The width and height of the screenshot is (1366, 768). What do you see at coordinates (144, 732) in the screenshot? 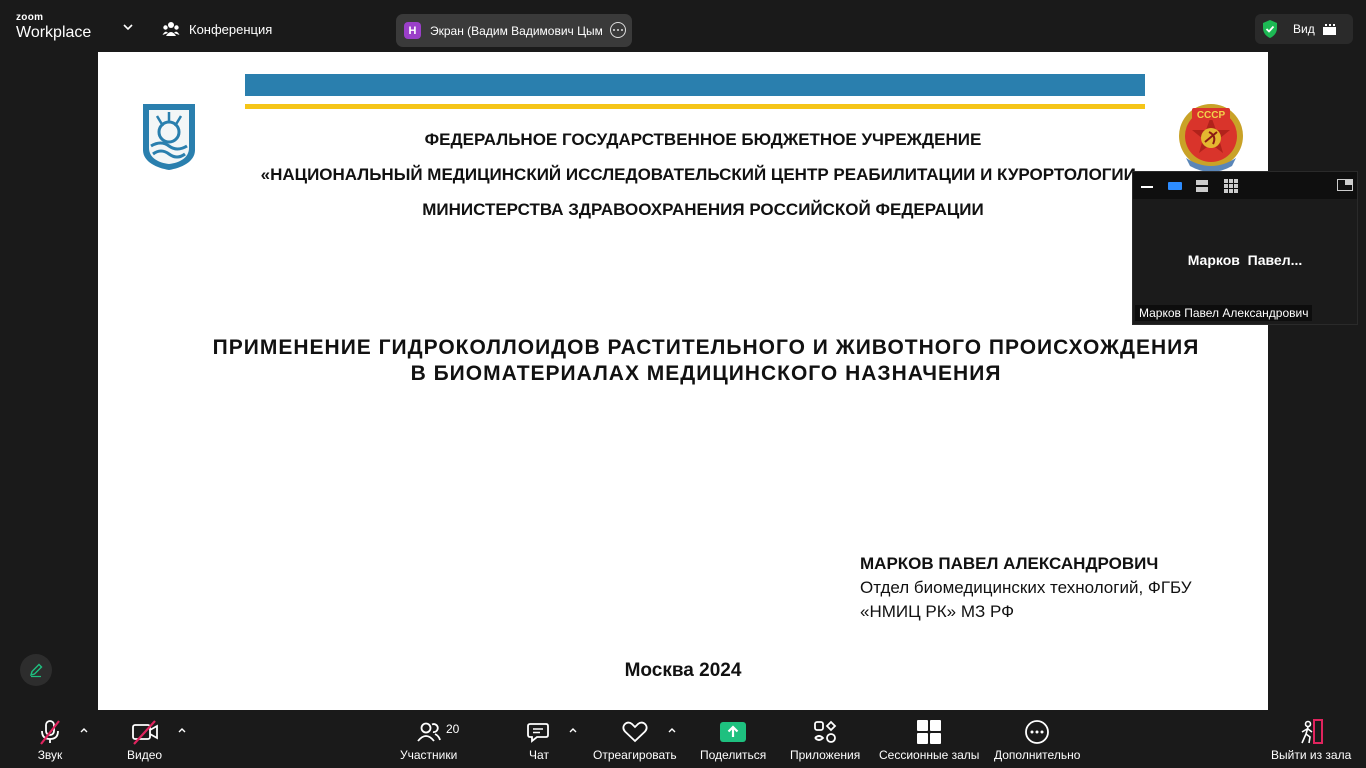
I see `video-camera-off-icon` at bounding box center [144, 732].